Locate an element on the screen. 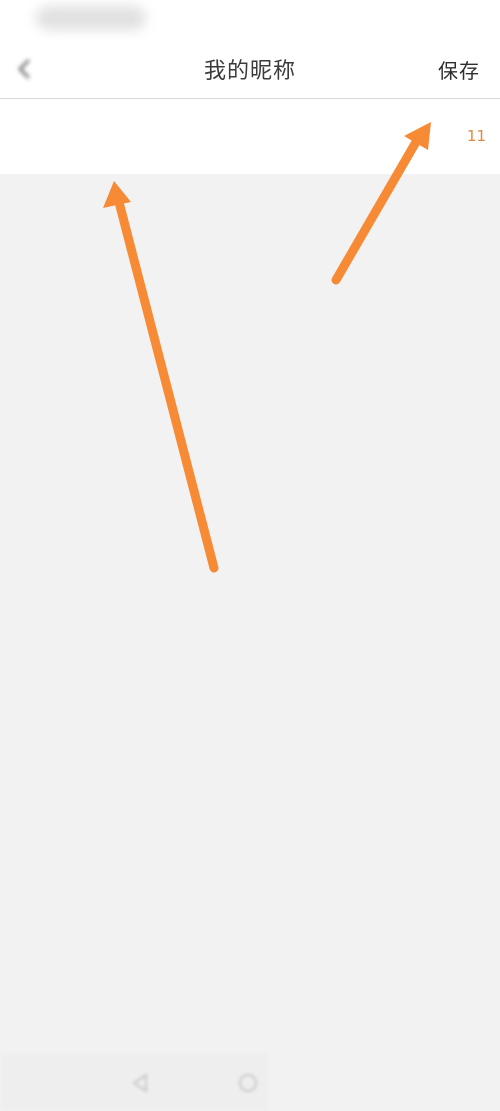 This screenshot has height=1111, width=500. status-bar-info is located at coordinates (91, 18).